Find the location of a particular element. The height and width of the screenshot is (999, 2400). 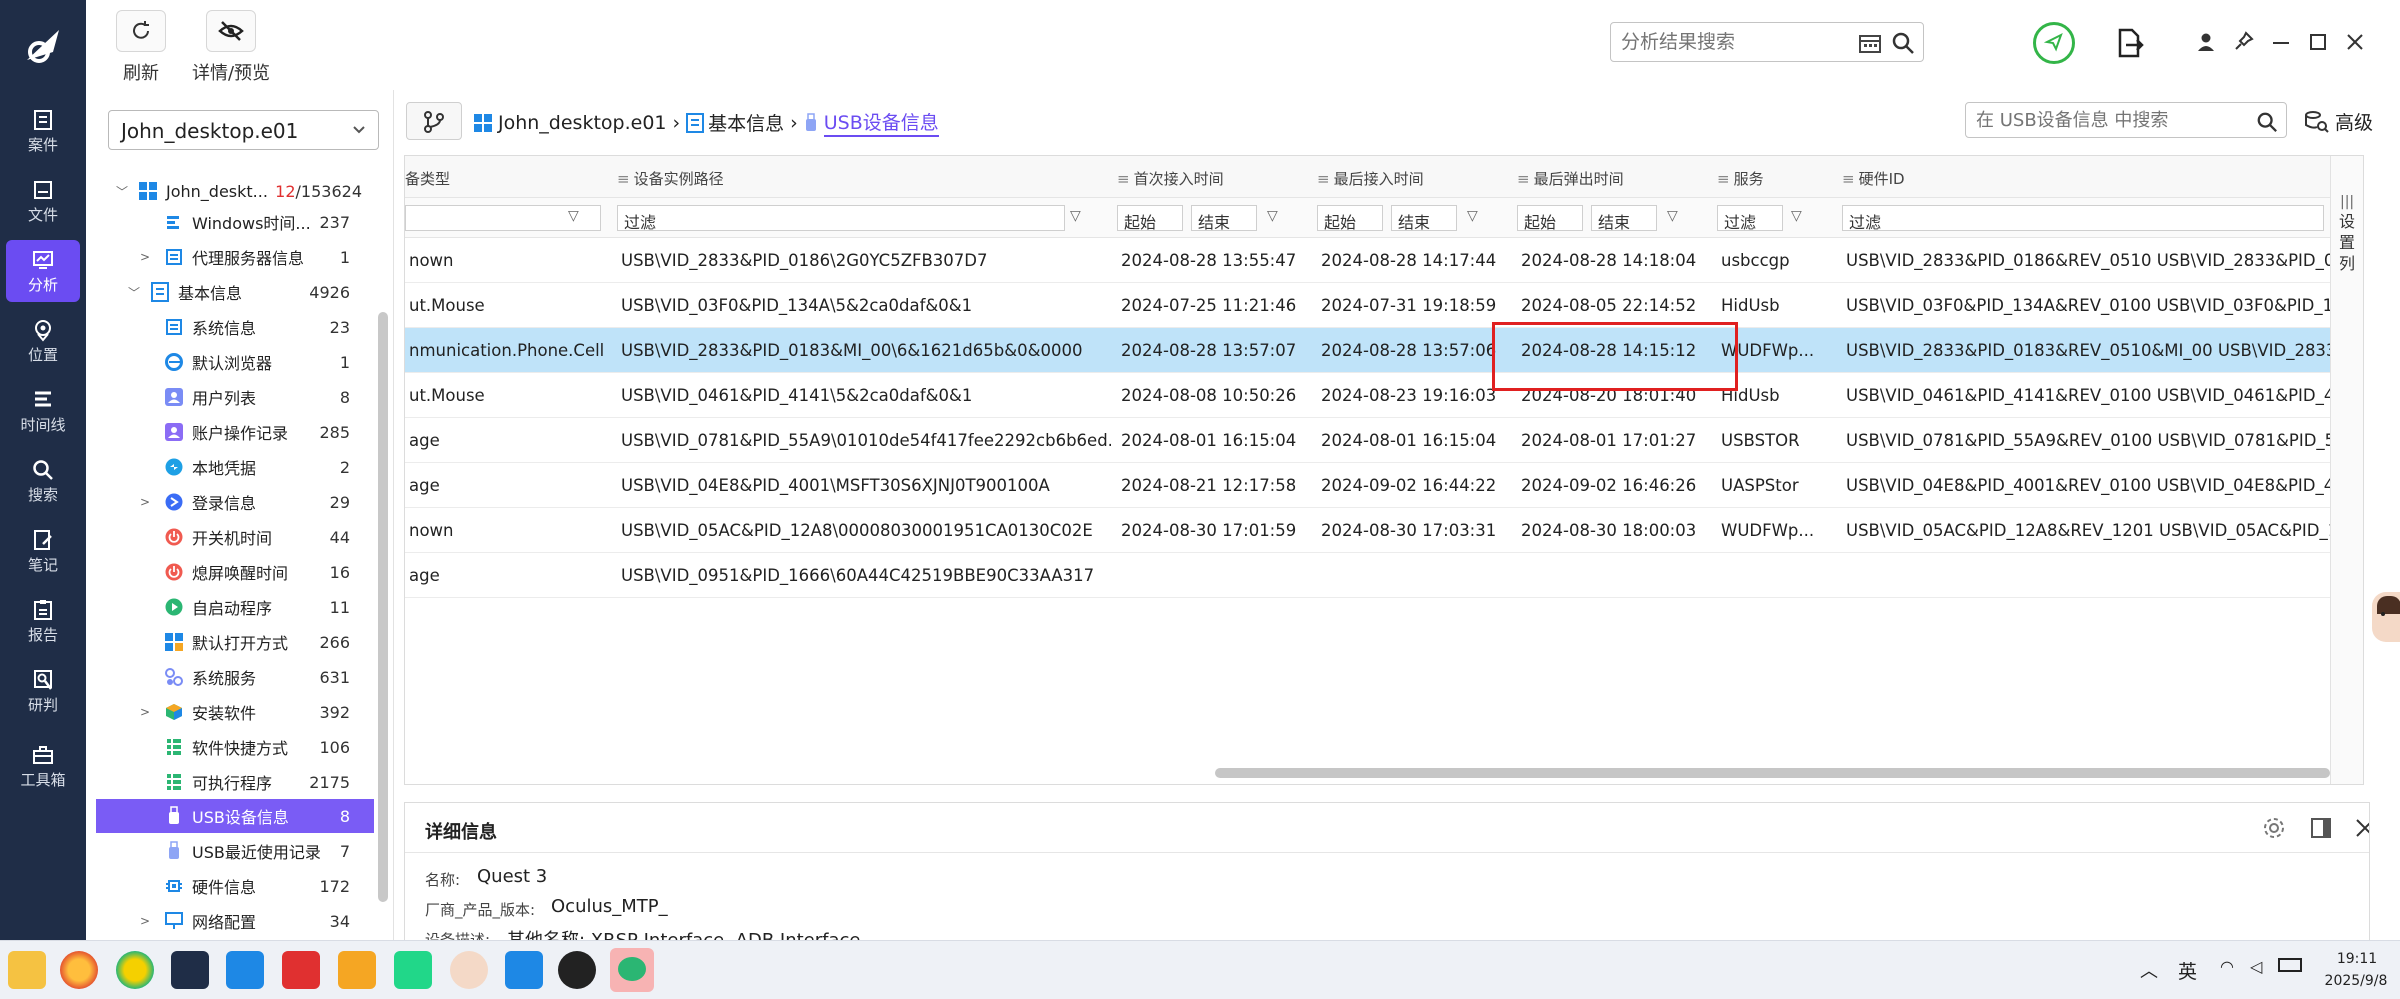

volume-icon: ◁ is located at coordinates (2256, 966).